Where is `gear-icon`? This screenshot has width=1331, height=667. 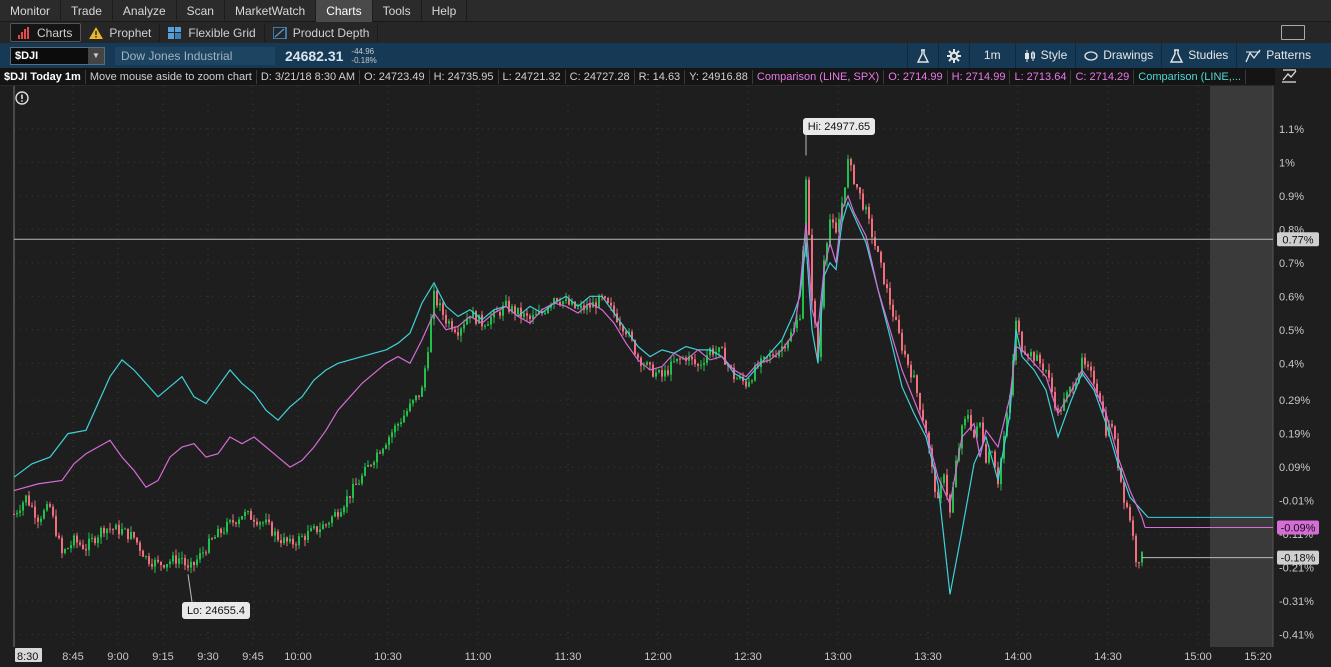
gear-icon is located at coordinates (953, 55).